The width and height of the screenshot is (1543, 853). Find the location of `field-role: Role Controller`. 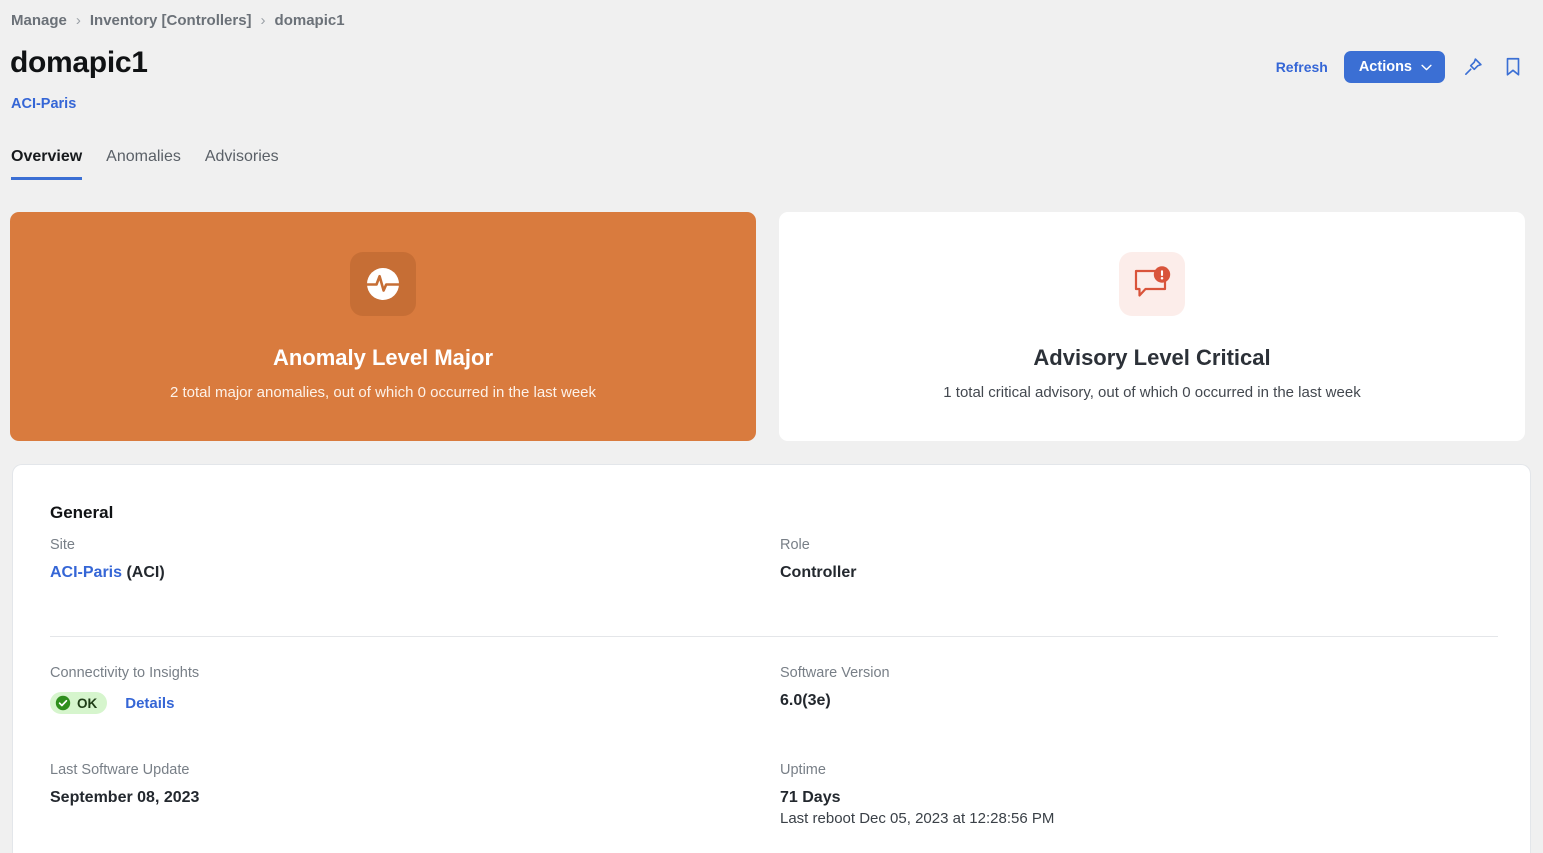

field-role: Role Controller is located at coordinates (1139, 564).